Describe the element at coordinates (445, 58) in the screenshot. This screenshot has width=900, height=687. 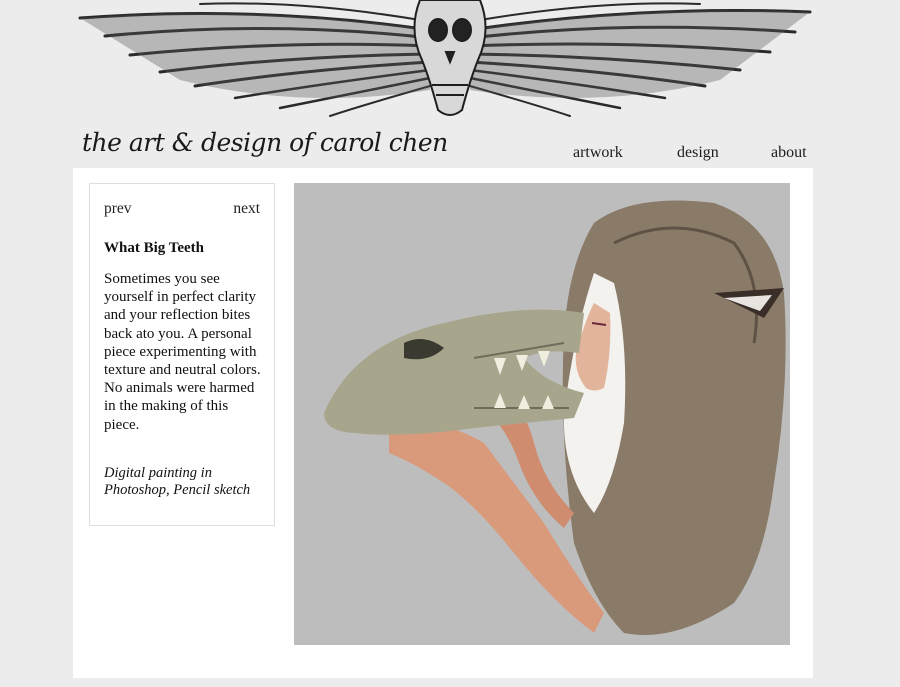
I see `winged-skull-banner` at that location.